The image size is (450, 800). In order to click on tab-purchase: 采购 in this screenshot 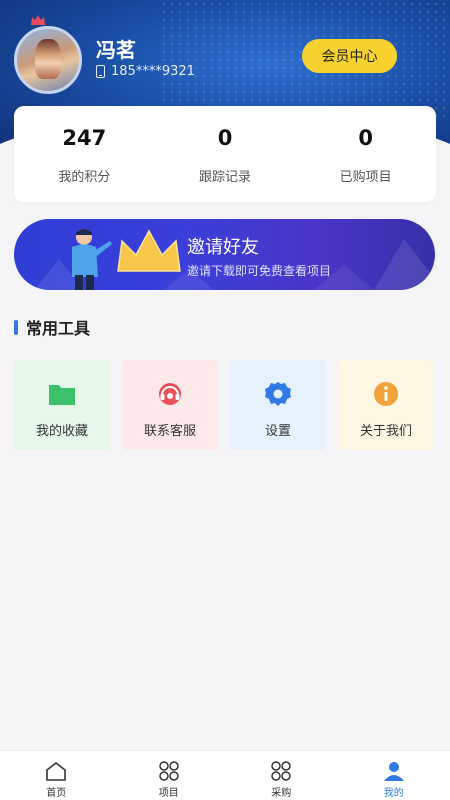, I will do `click(281, 775)`.